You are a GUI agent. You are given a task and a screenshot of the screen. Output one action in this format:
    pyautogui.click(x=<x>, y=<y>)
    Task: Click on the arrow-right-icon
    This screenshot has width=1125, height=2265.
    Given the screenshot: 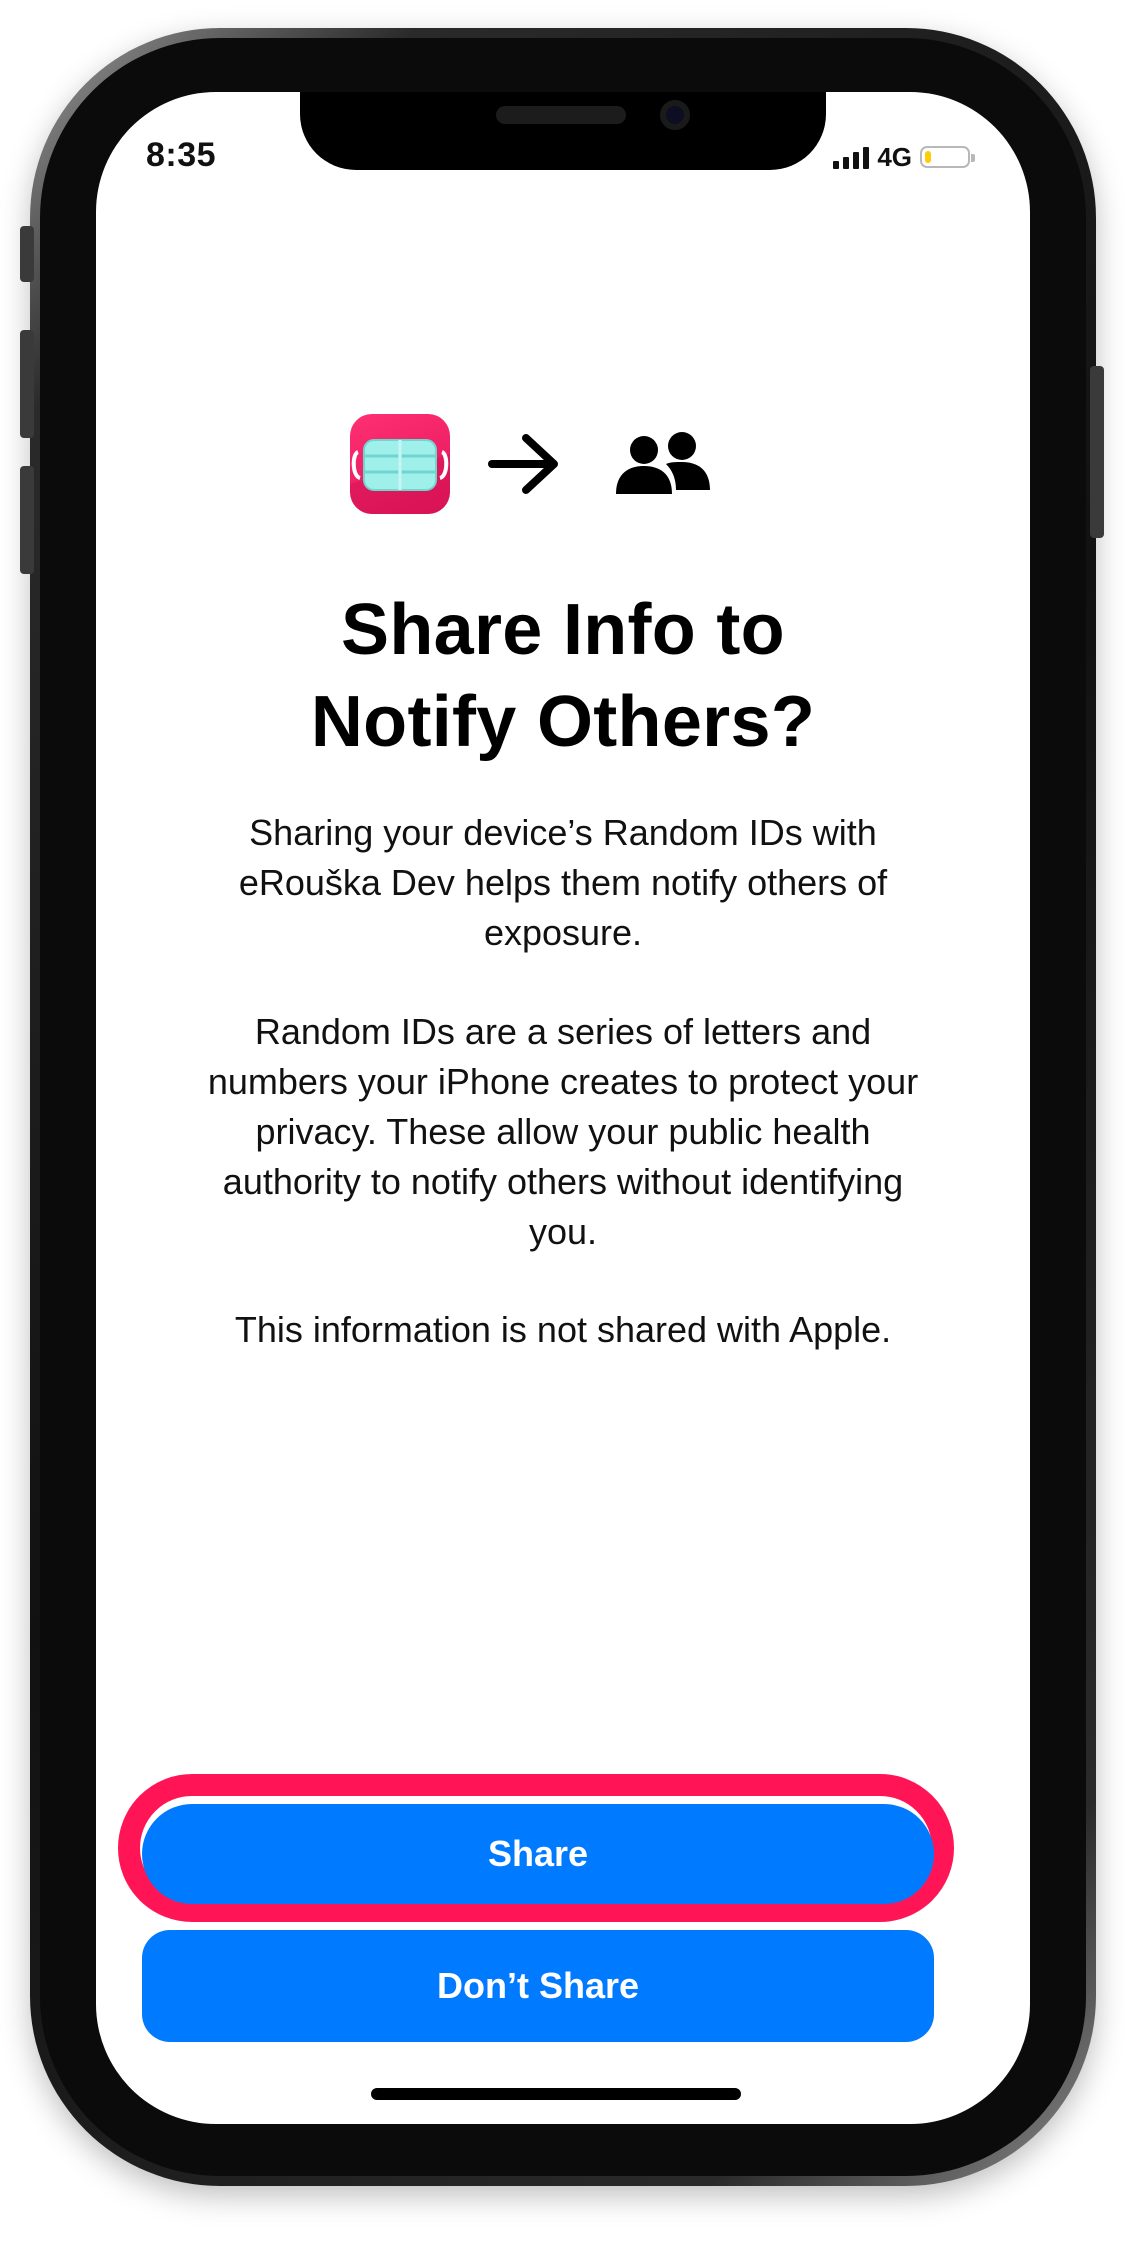 What is the action you would take?
    pyautogui.click(x=523, y=464)
    